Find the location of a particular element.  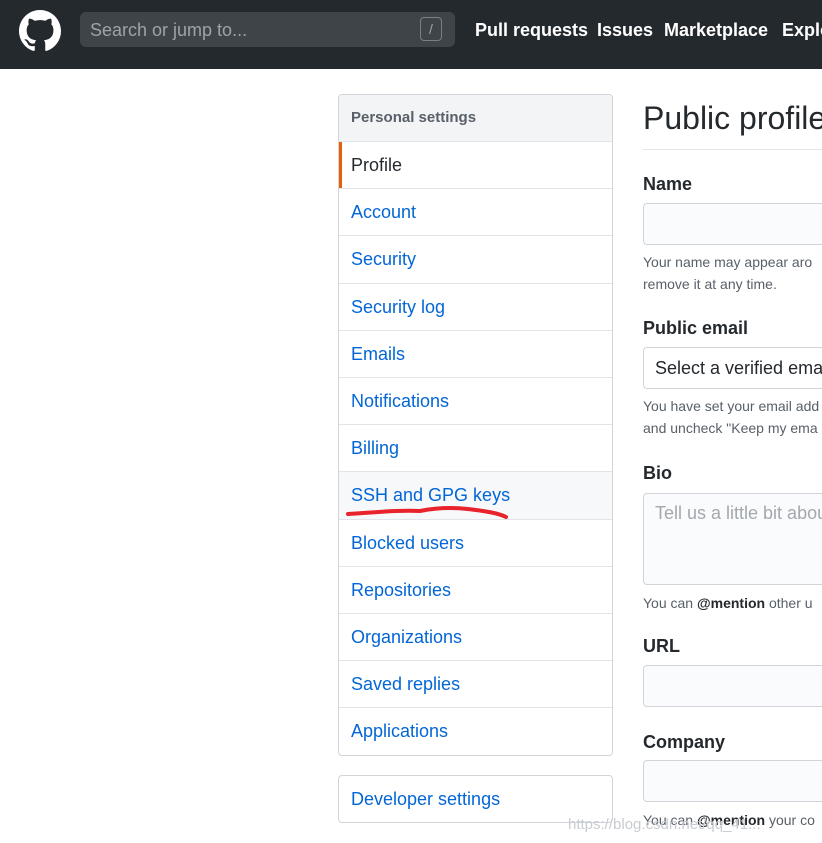

search-box is located at coordinates (267, 29).